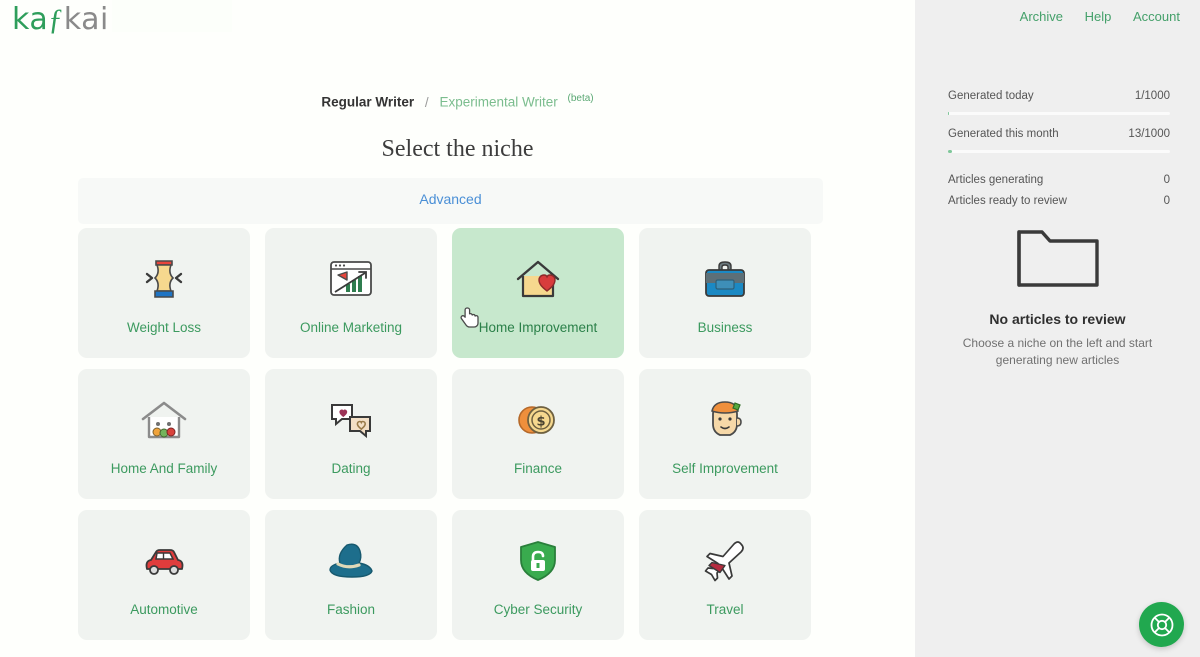 The height and width of the screenshot is (657, 1200). Describe the element at coordinates (996, 180) in the screenshot. I see `count-articles-generating-label: Articles generating` at that location.